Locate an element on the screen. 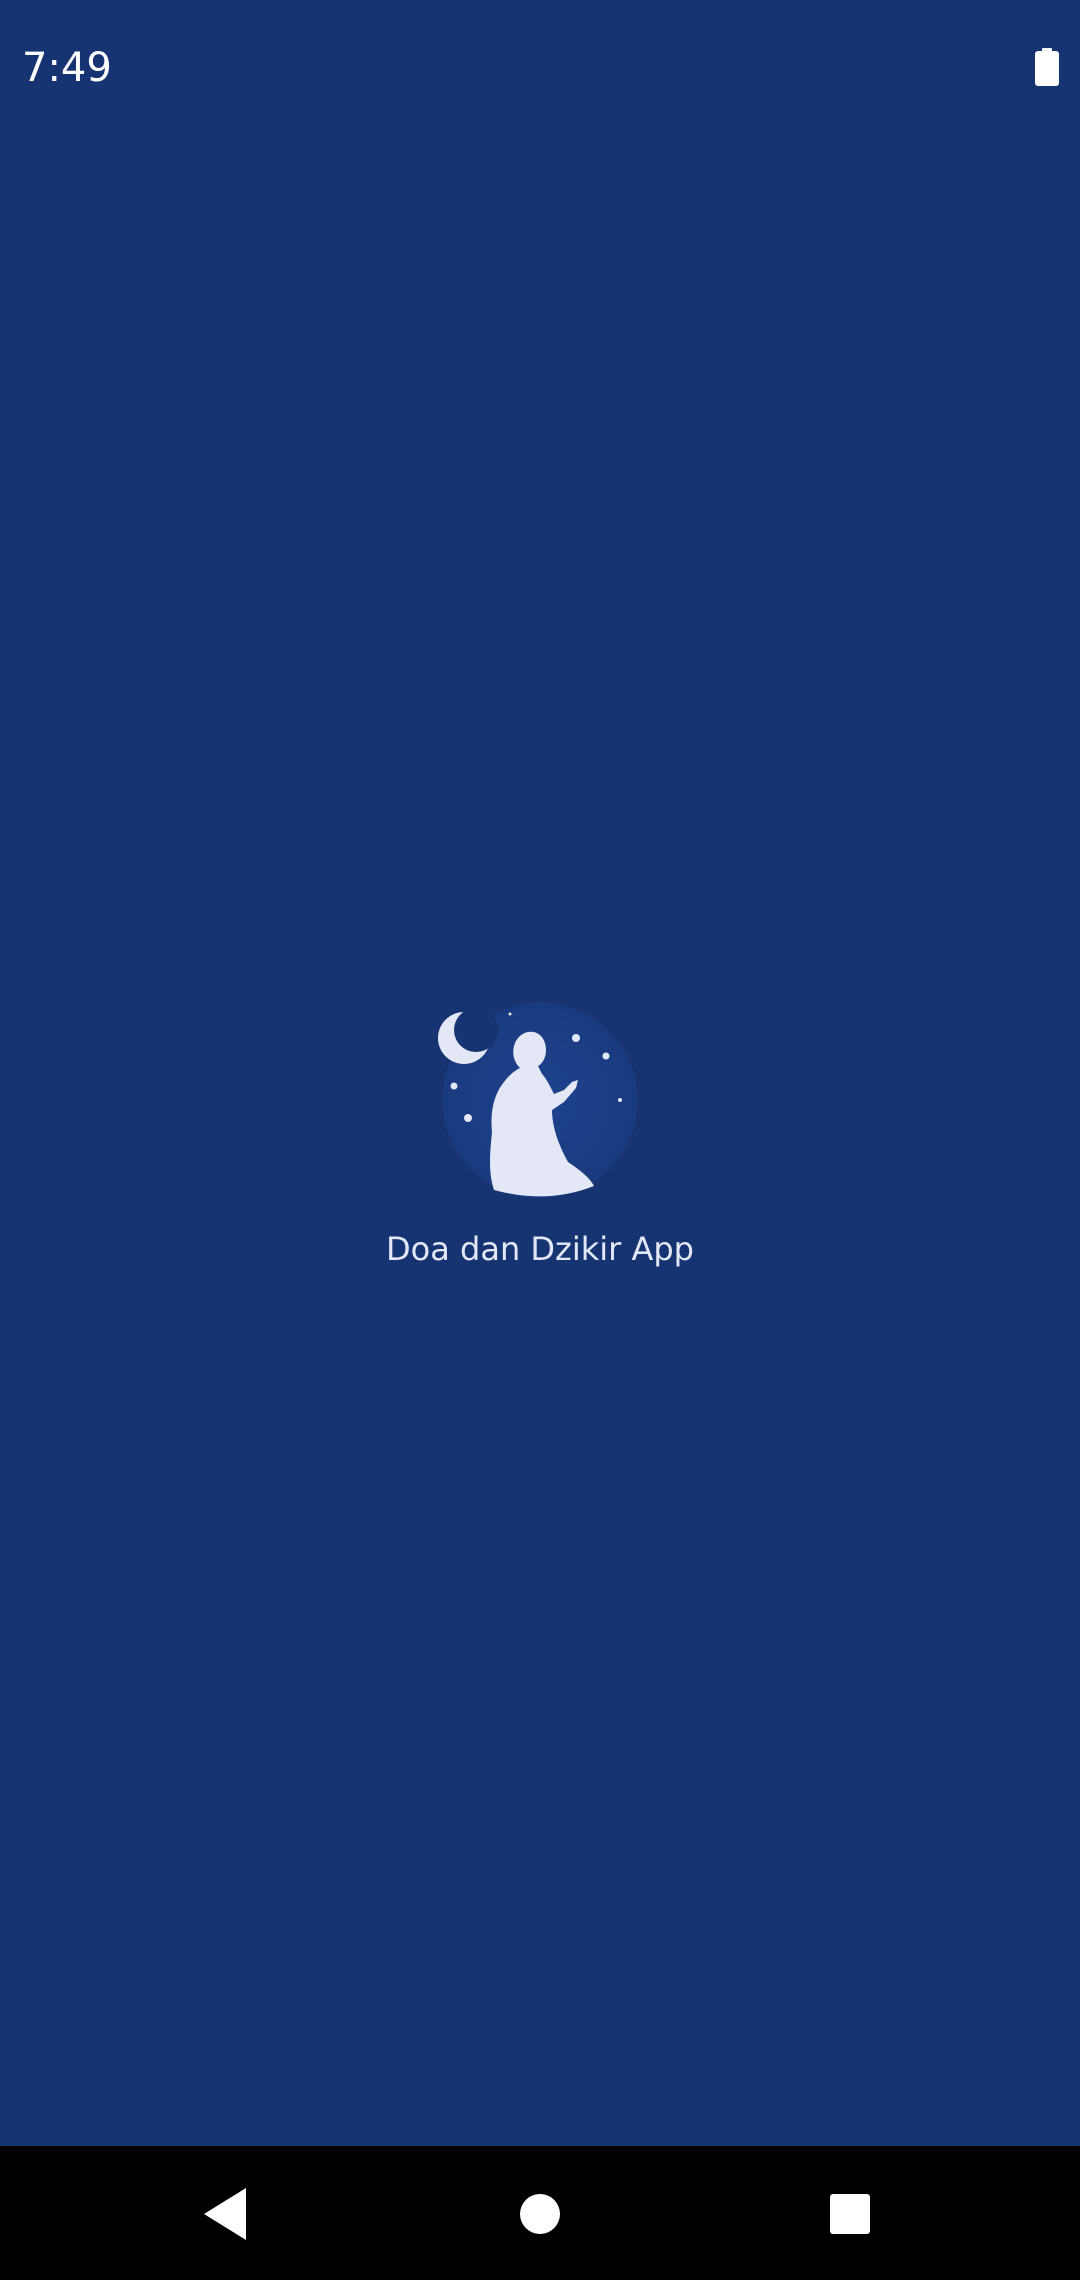  back-icon is located at coordinates (226, 2214).